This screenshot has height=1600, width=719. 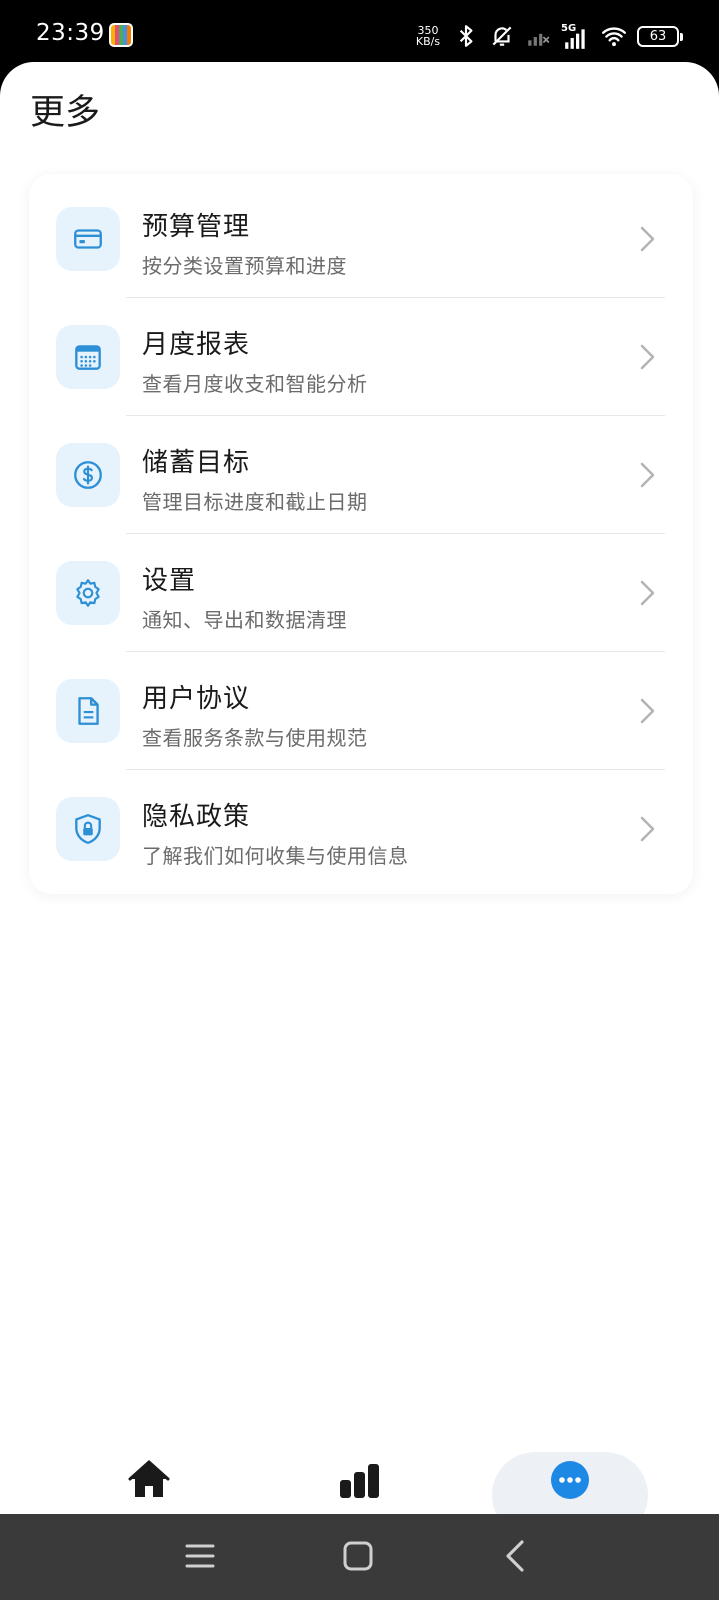 What do you see at coordinates (576, 36) in the screenshot?
I see `signal-5g-icon: 5G` at bounding box center [576, 36].